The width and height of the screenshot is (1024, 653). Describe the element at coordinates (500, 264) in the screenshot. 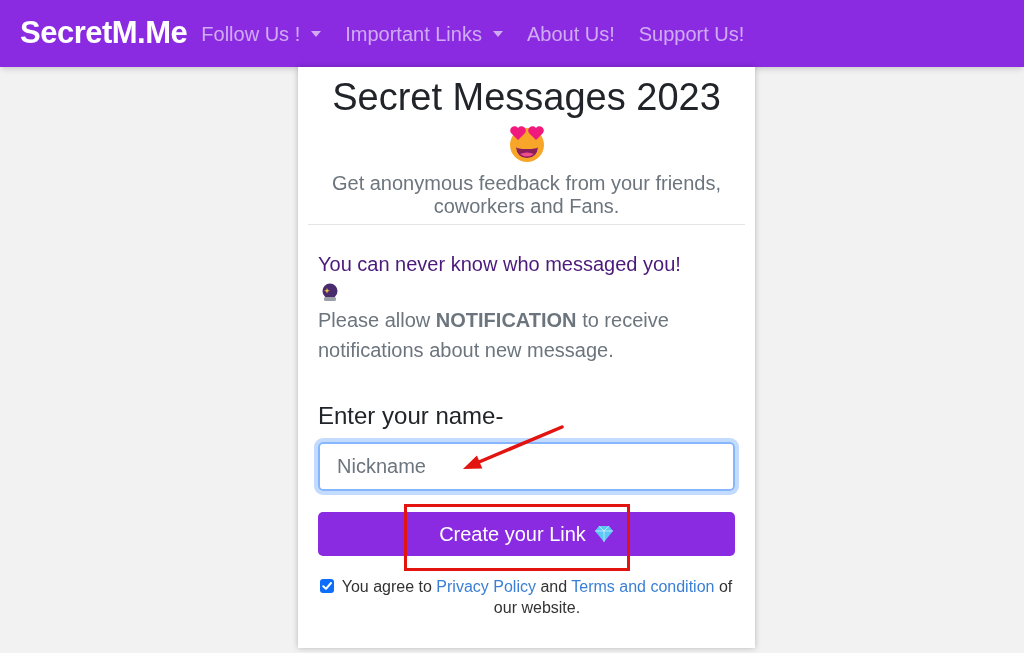

I see `tagline-text: You can never know who messaged you!` at that location.